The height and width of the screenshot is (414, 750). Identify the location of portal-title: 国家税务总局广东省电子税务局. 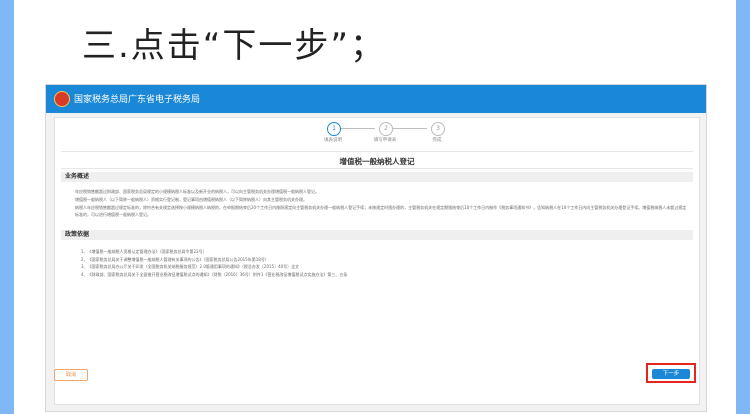
(137, 100).